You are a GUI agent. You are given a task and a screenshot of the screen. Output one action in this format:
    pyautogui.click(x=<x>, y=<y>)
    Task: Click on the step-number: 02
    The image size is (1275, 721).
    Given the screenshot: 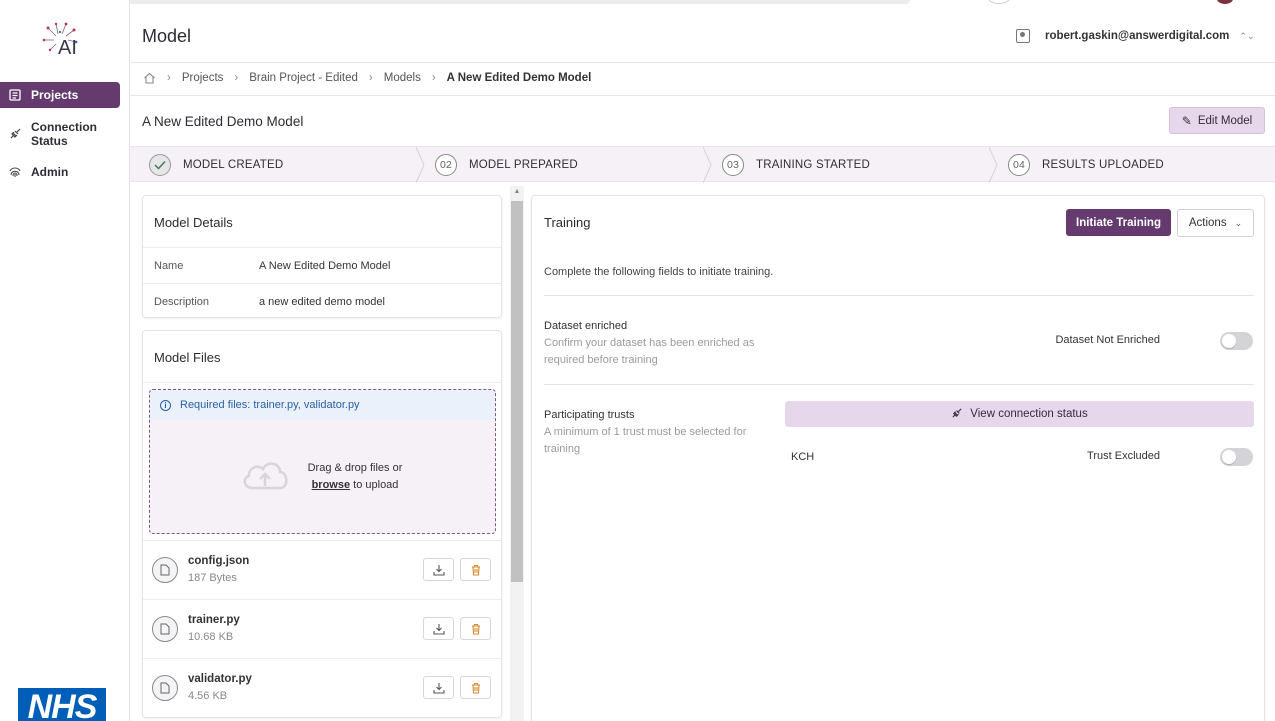 What is the action you would take?
    pyautogui.click(x=446, y=165)
    